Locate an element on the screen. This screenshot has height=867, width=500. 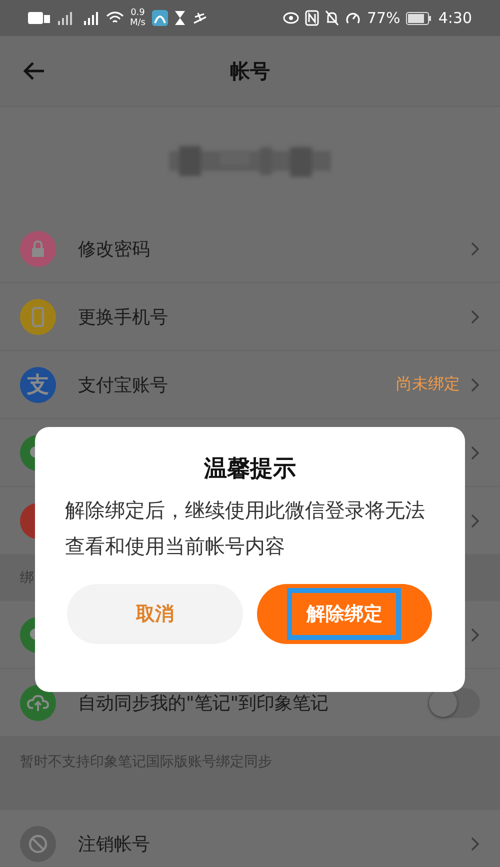
gauge-icon is located at coordinates (352, 18).